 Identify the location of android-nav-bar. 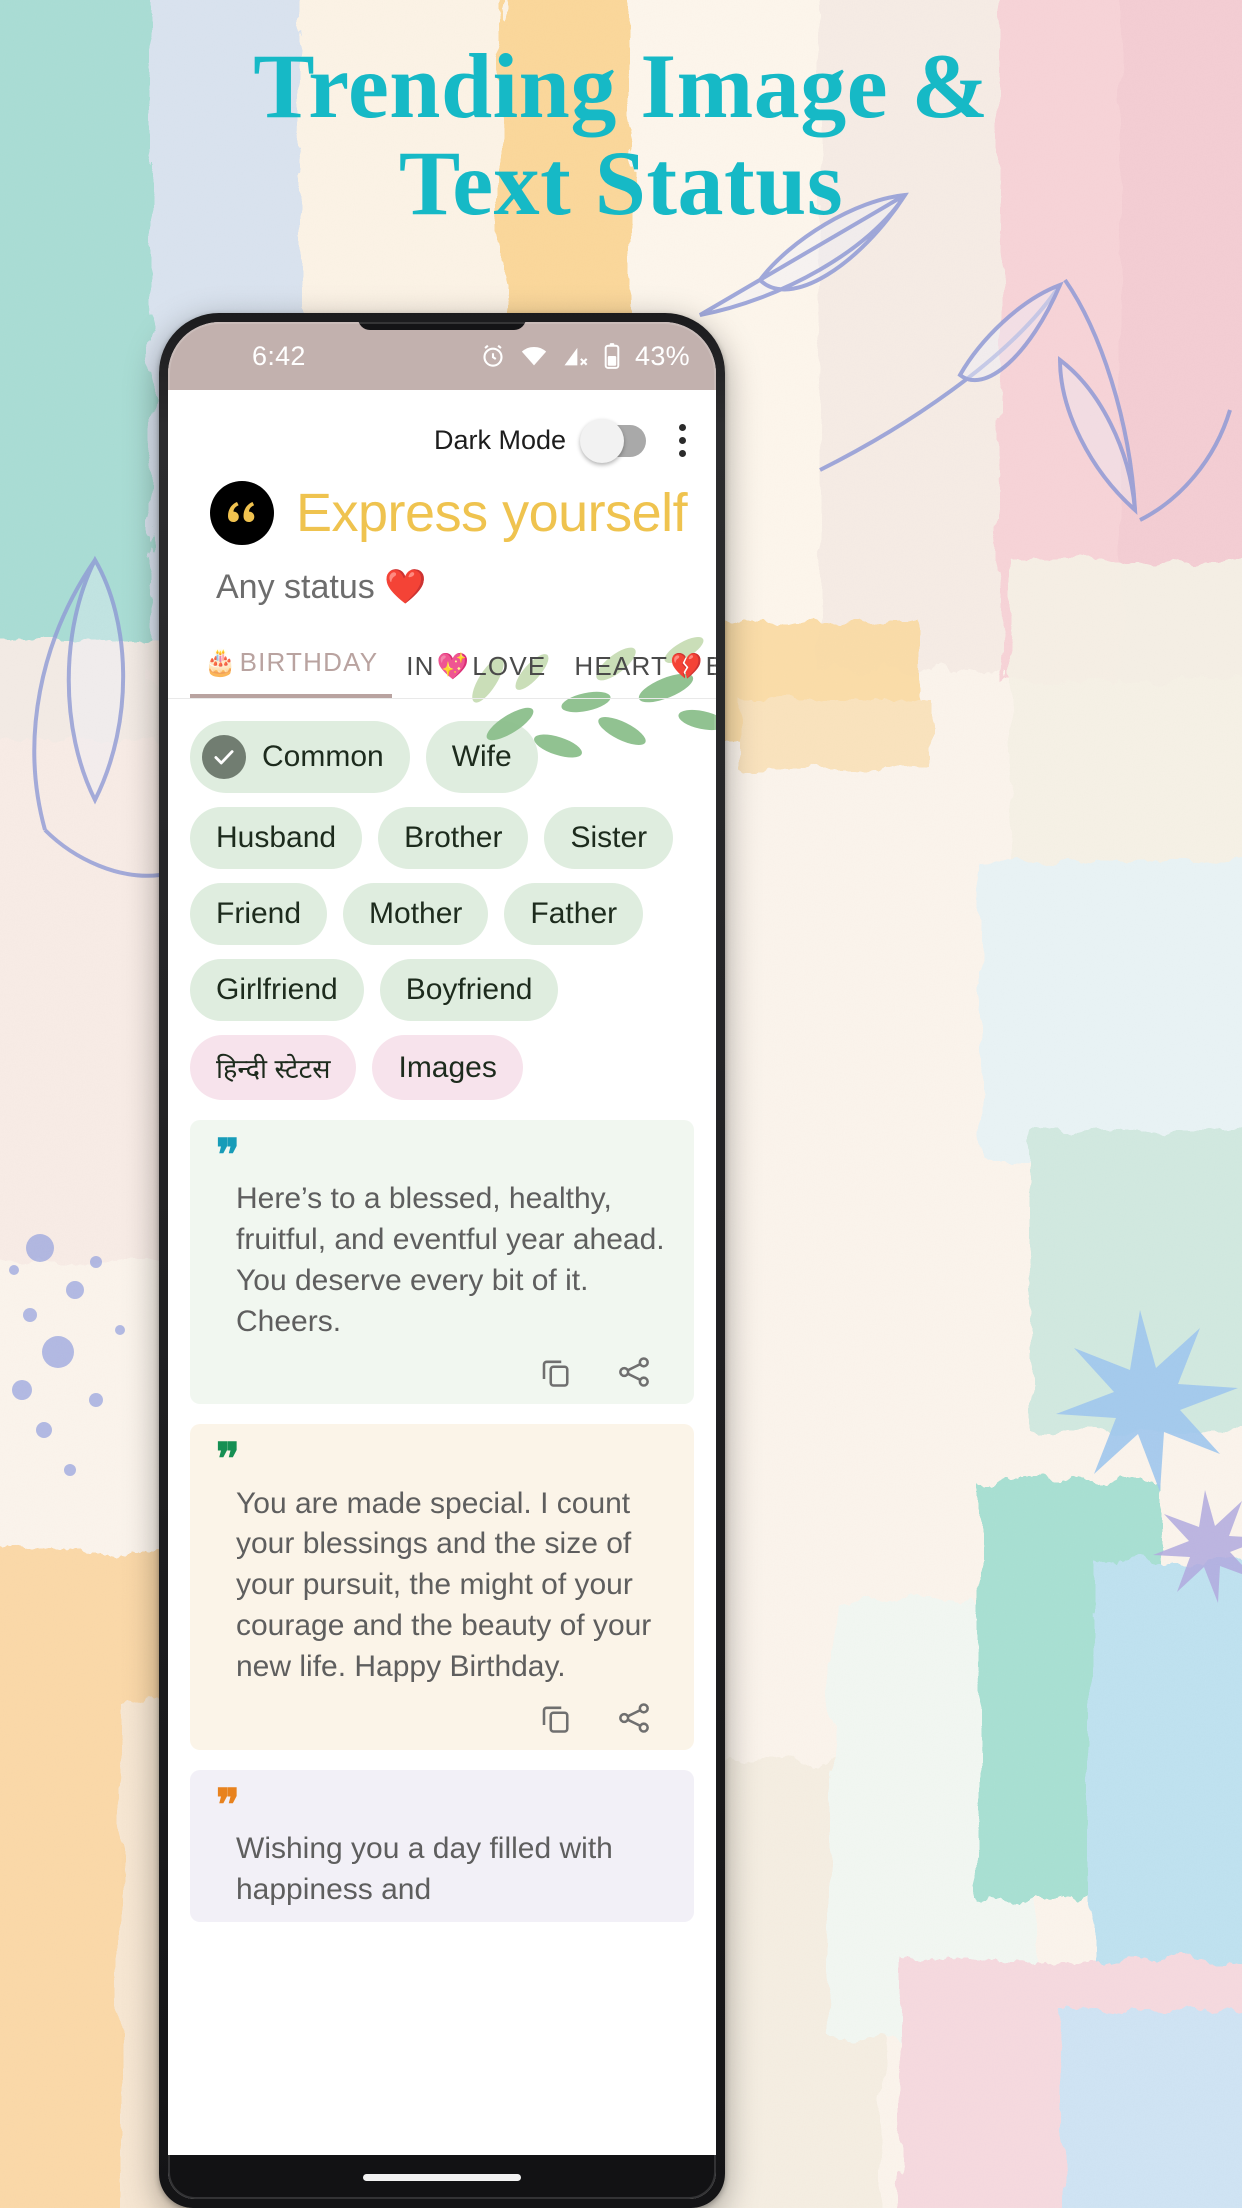
(442, 2177).